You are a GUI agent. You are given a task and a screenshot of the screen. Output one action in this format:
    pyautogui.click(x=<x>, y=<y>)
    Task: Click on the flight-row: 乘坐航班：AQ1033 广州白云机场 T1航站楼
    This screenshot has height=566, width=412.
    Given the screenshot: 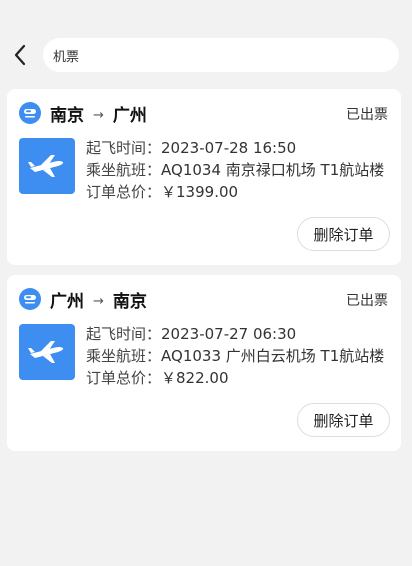 What is the action you would take?
    pyautogui.click(x=235, y=356)
    